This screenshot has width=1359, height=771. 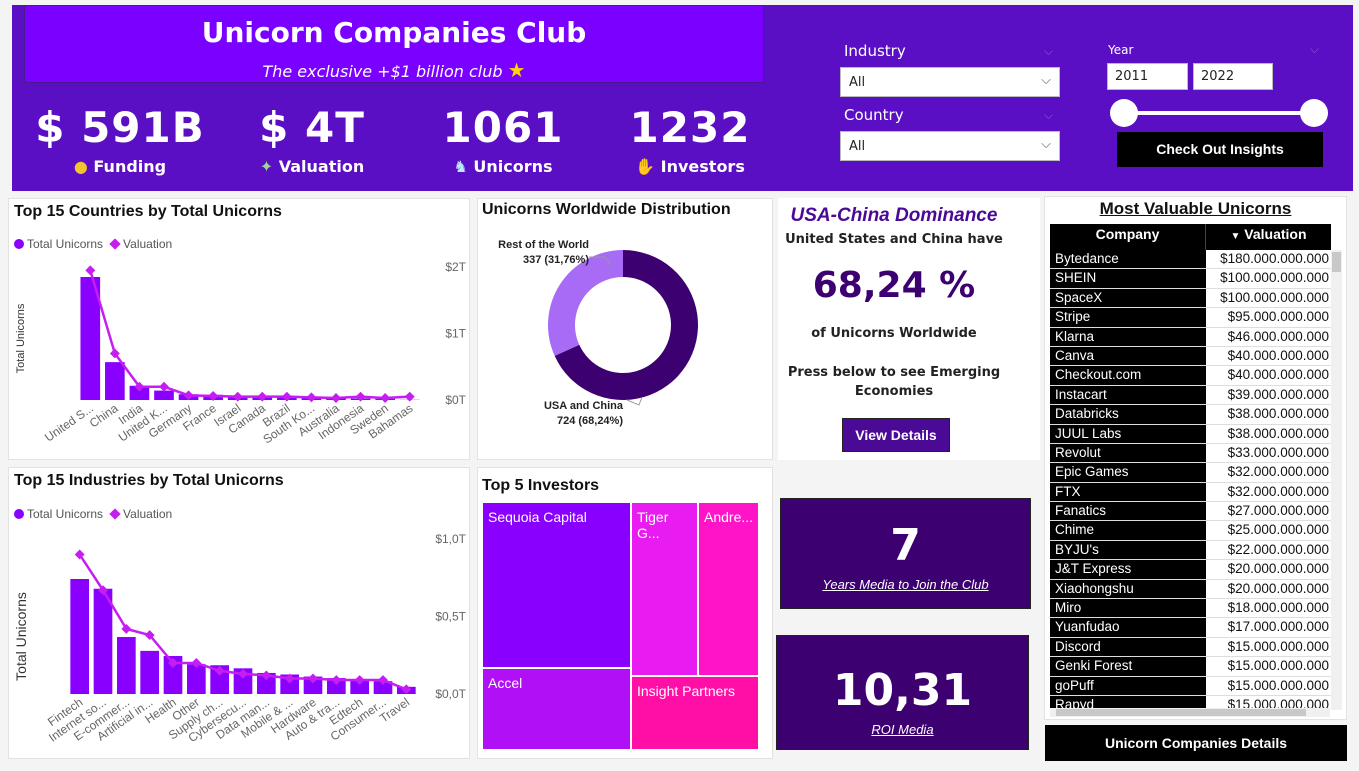 What do you see at coordinates (394, 70) in the screenshot?
I see `page-subtitle: The exclusive +$1 billion club ★` at bounding box center [394, 70].